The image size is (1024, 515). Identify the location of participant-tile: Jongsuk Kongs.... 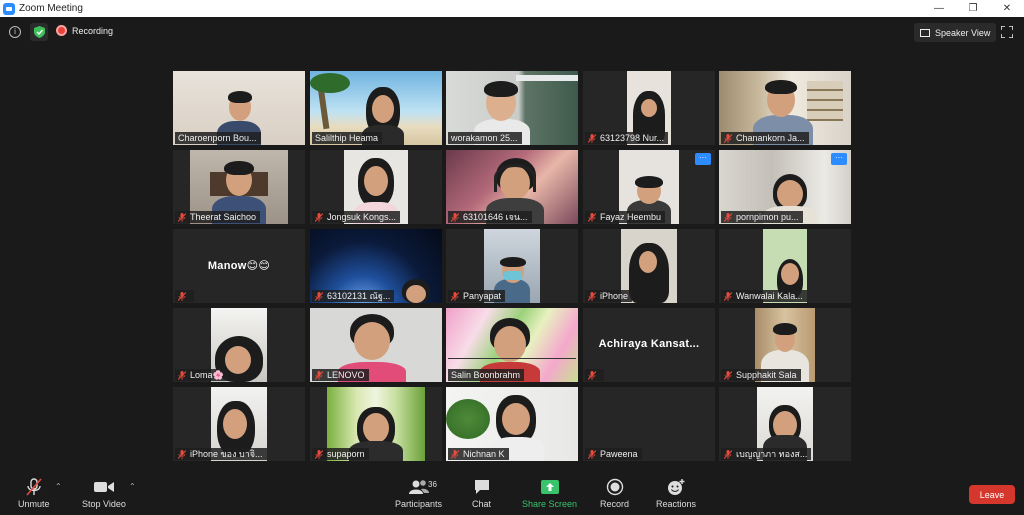
(376, 187).